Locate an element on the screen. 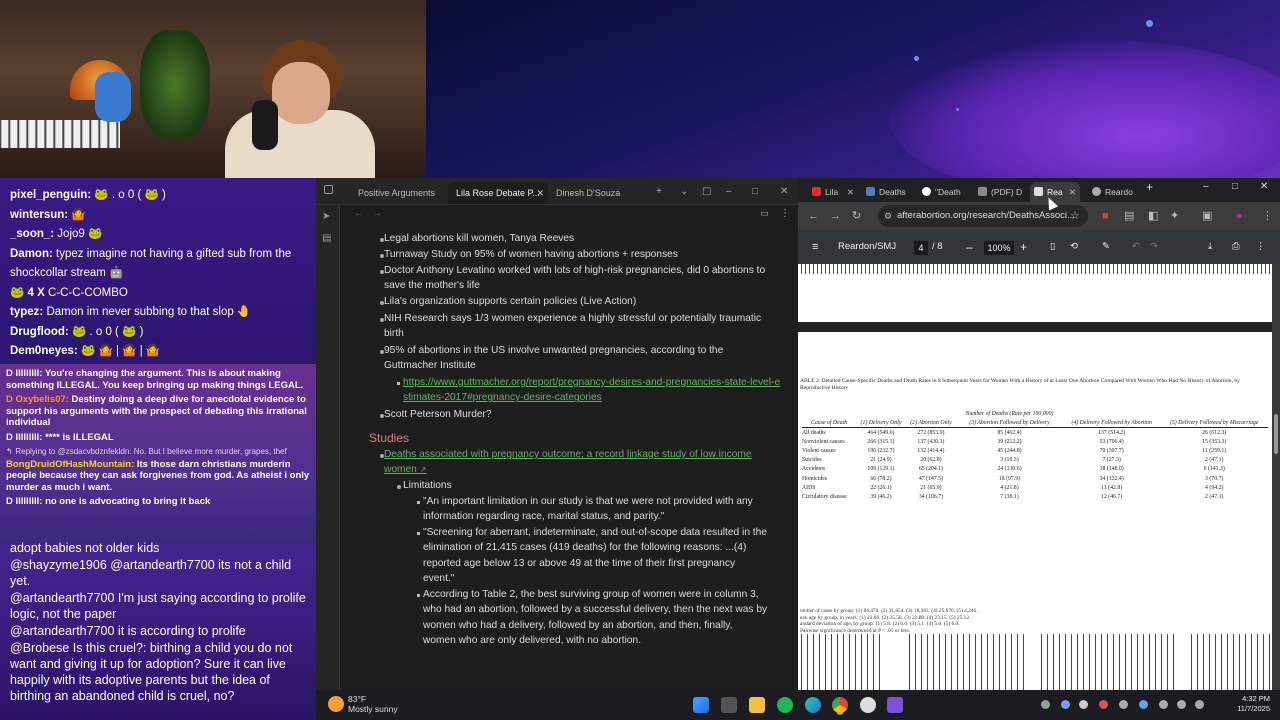 Image resolution: width=1280 pixels, height=720 pixels. tab-lila-rose-debate: Lila Rose Debate P... ✕ is located at coordinates (498, 193).